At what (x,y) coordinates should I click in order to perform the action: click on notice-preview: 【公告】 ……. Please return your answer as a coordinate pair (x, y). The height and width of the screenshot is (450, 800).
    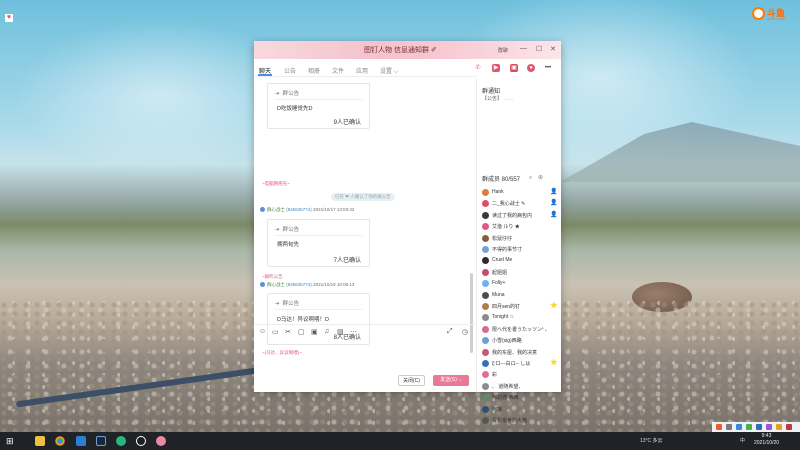
    Looking at the image, I should click on (497, 98).